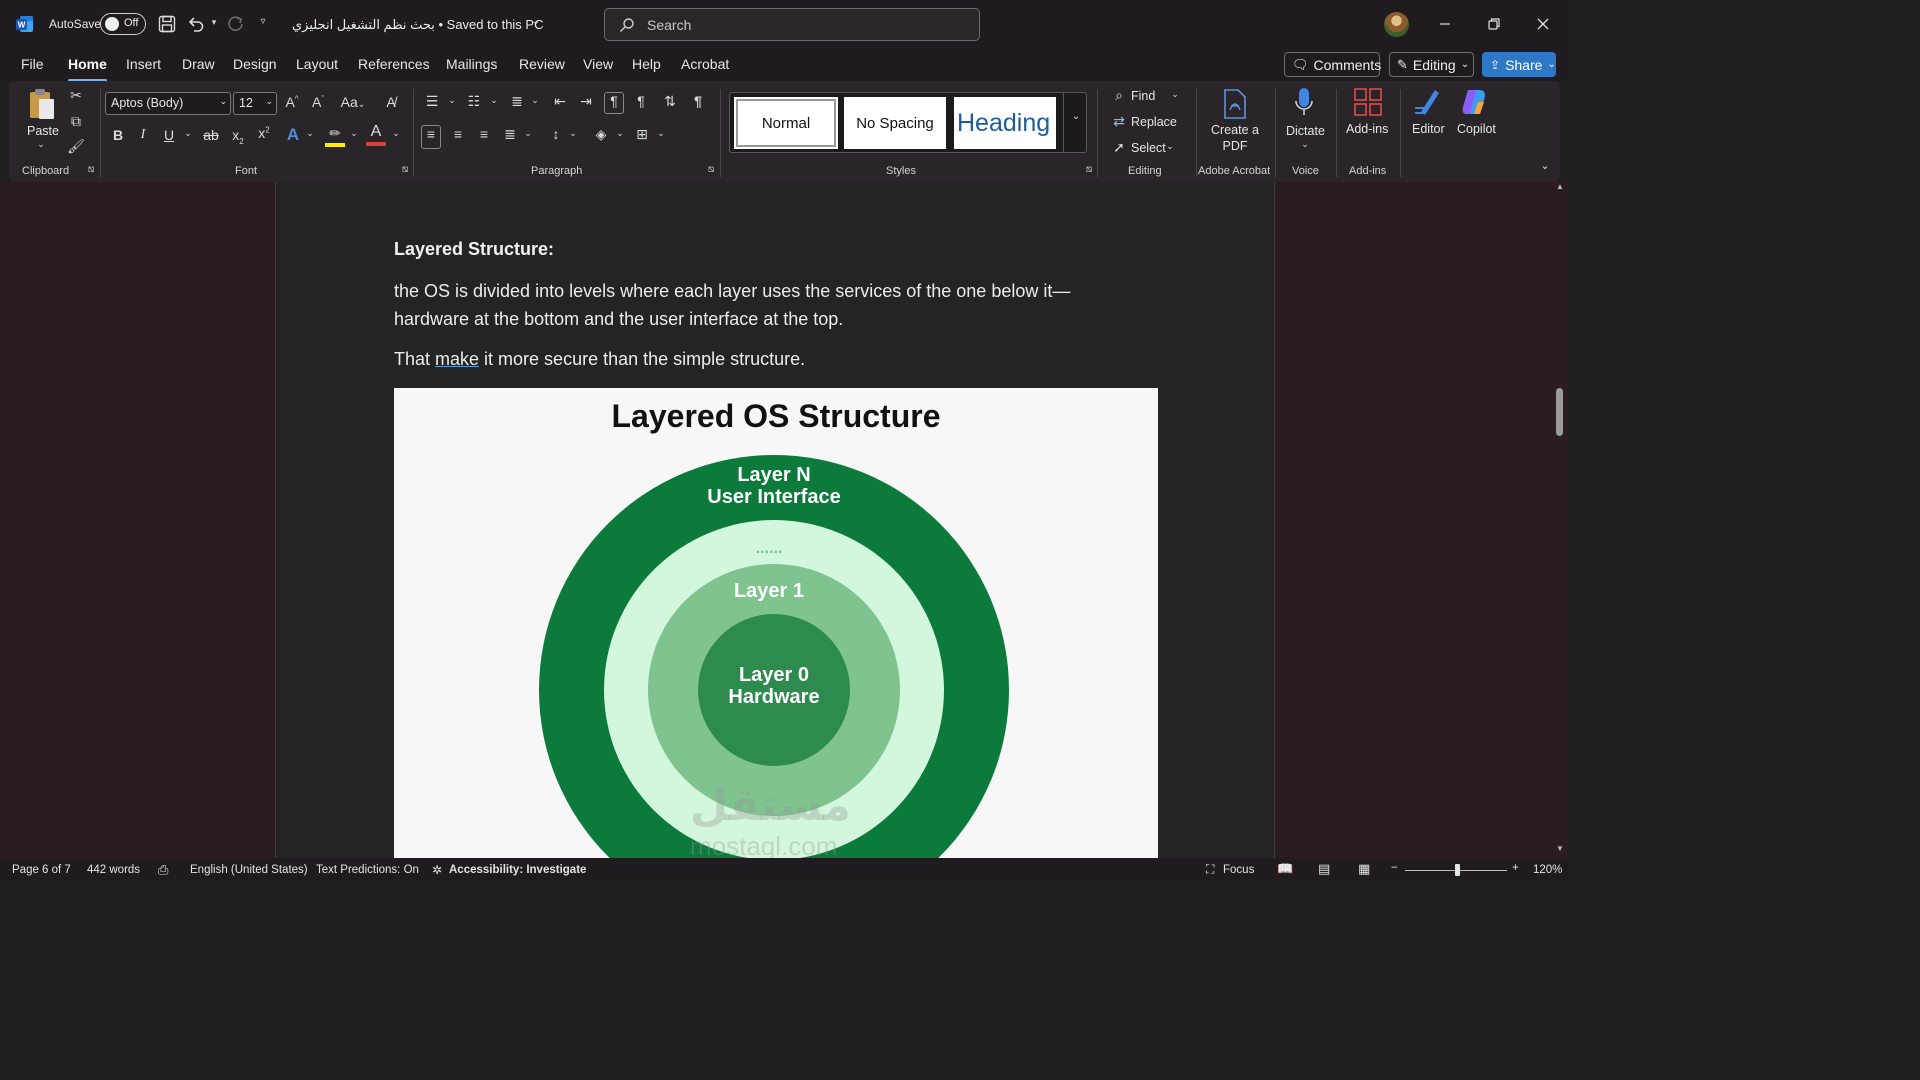  What do you see at coordinates (1494, 24) in the screenshot?
I see `restore-icon` at bounding box center [1494, 24].